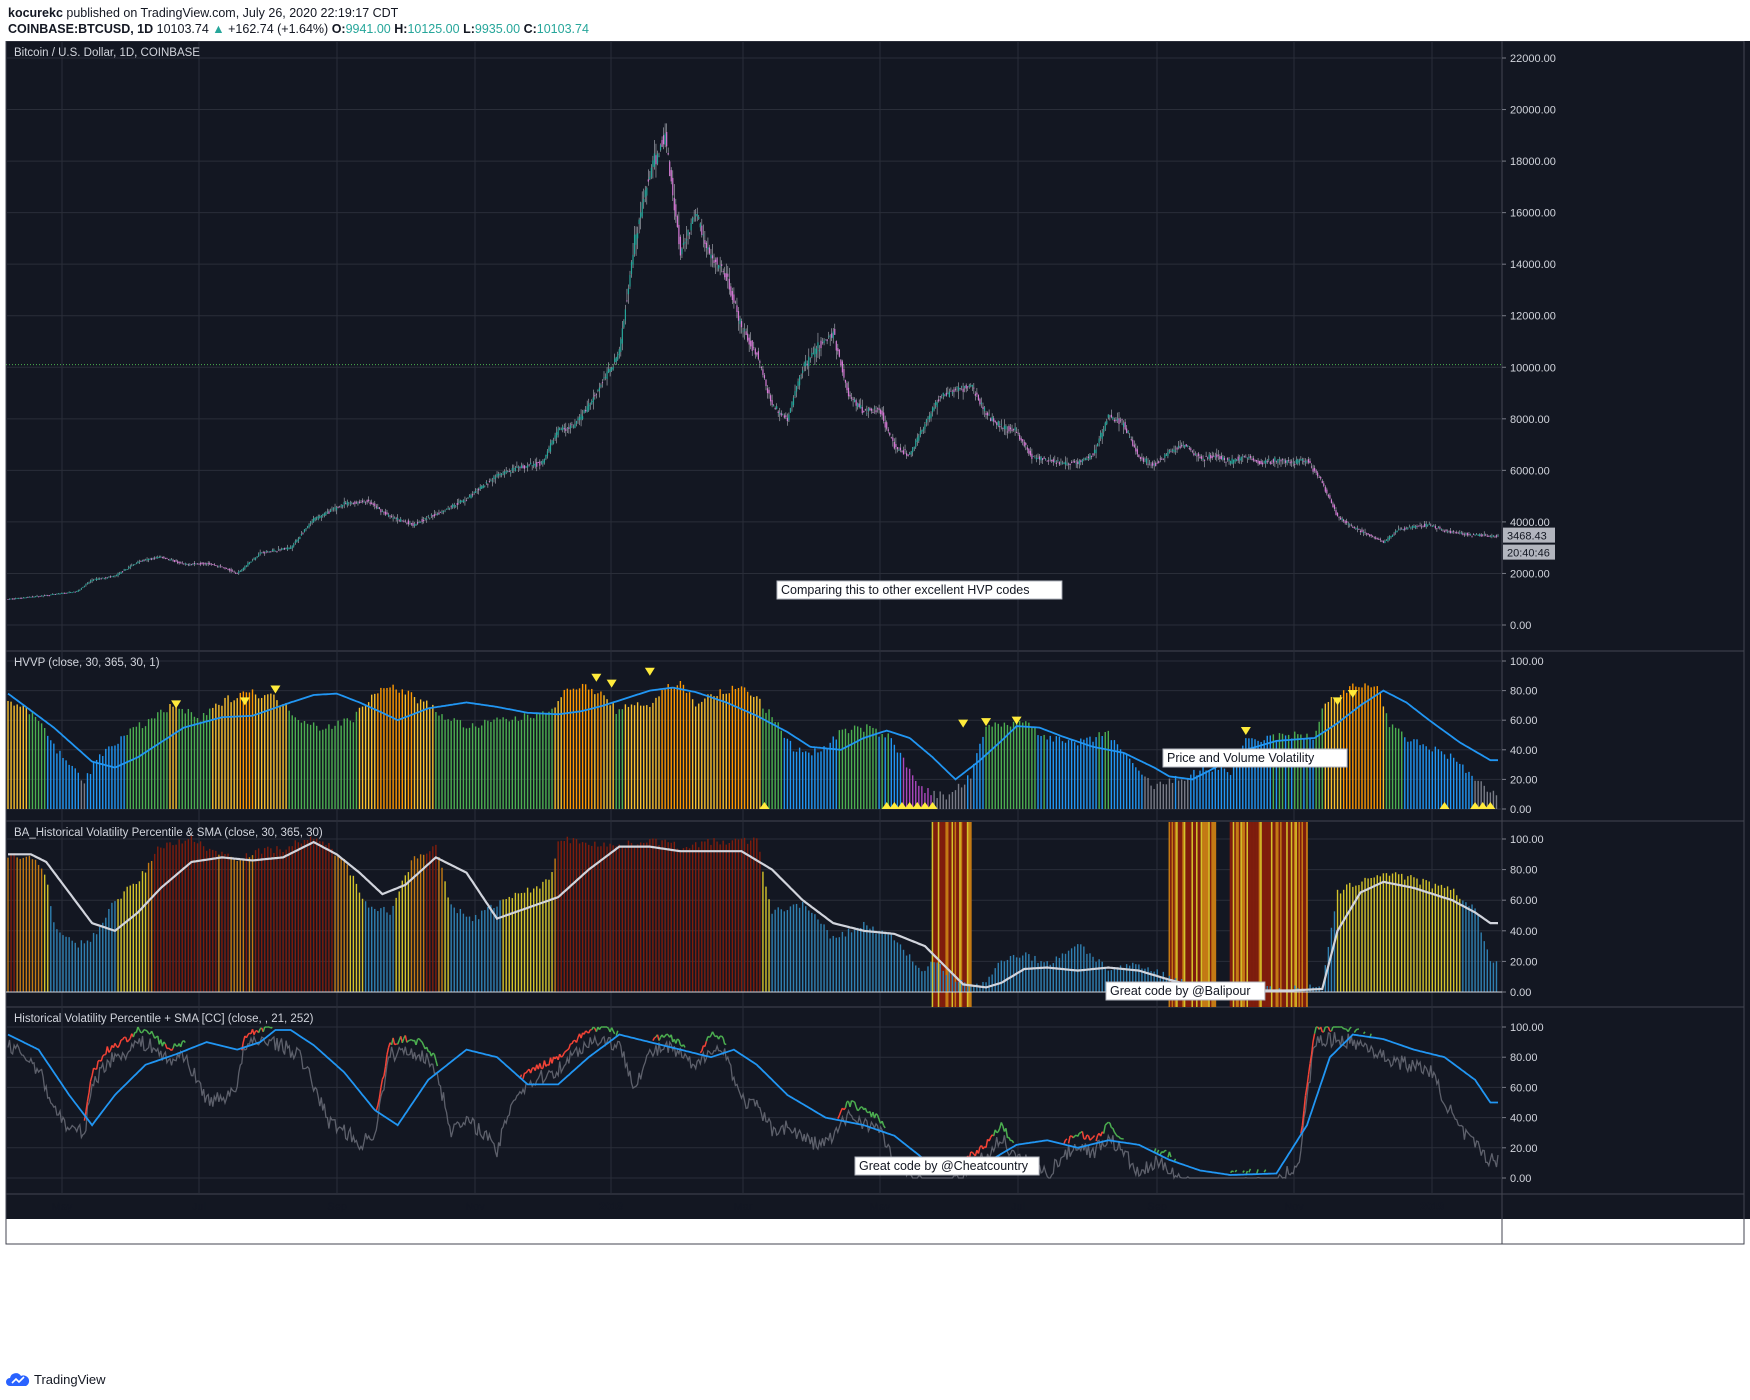 The image size is (1750, 1400). I want to click on annotation-text: Price and Volume Volatility, so click(1241, 758).